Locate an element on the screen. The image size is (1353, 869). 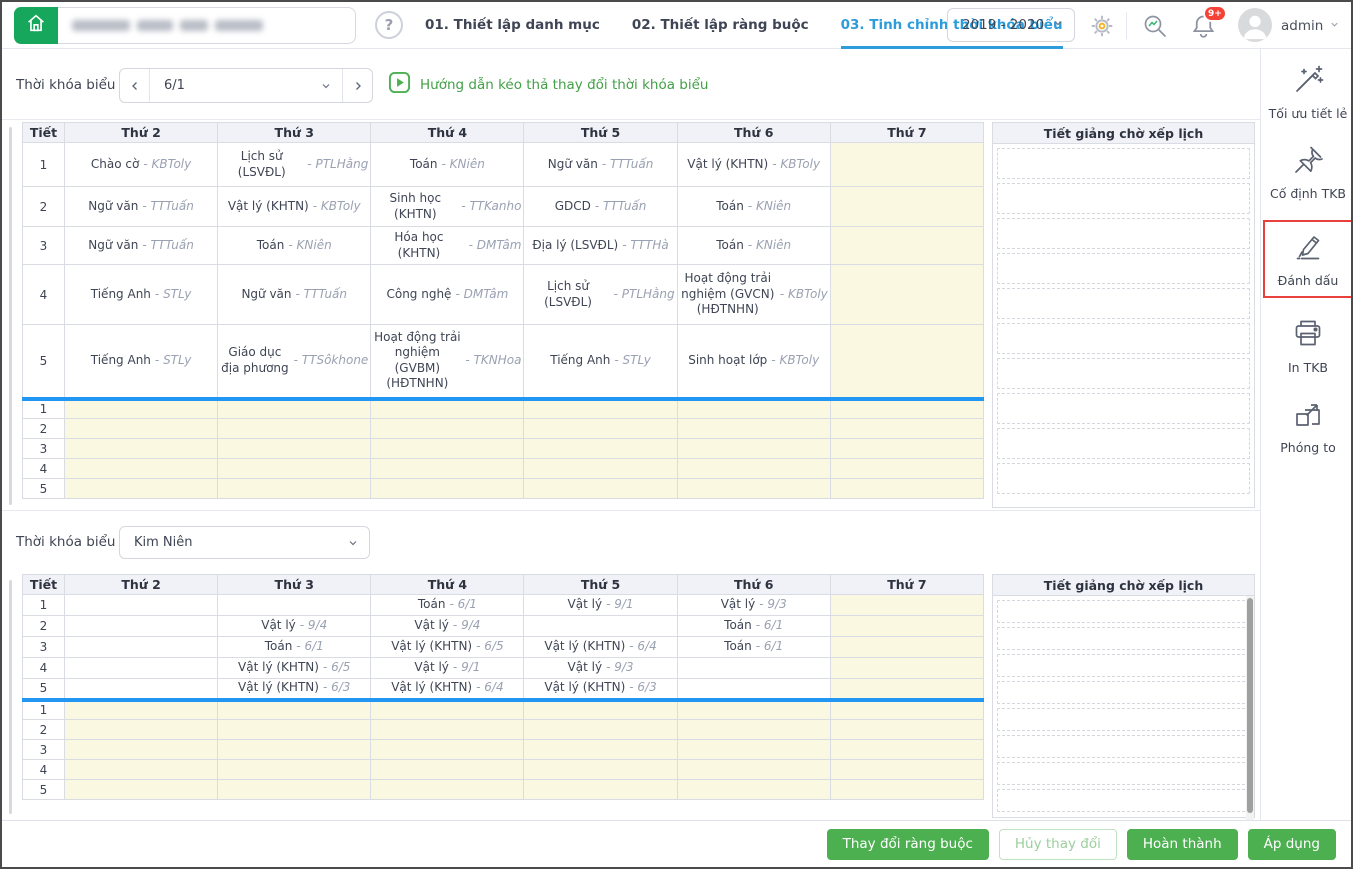
scrollbar-thumb is located at coordinates (1250, 706).